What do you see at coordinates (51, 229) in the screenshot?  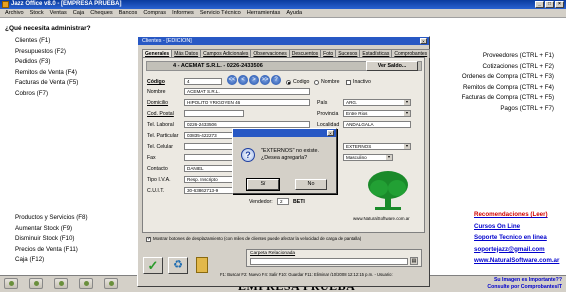 I see `menu-item-aumentar-stock: Aumentar Stock (F9)` at bounding box center [51, 229].